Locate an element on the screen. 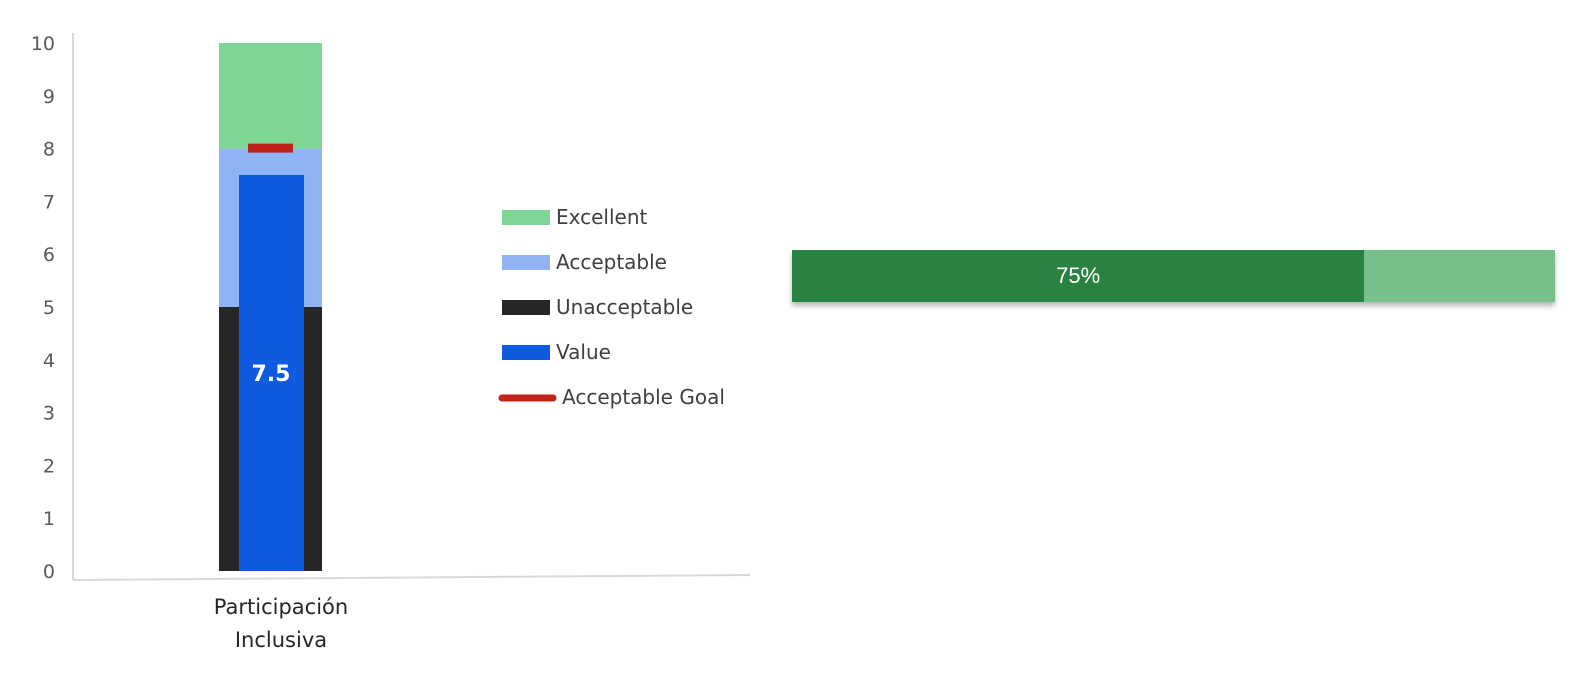 The width and height of the screenshot is (1580, 673). legend-swatch-excellent is located at coordinates (526, 217).